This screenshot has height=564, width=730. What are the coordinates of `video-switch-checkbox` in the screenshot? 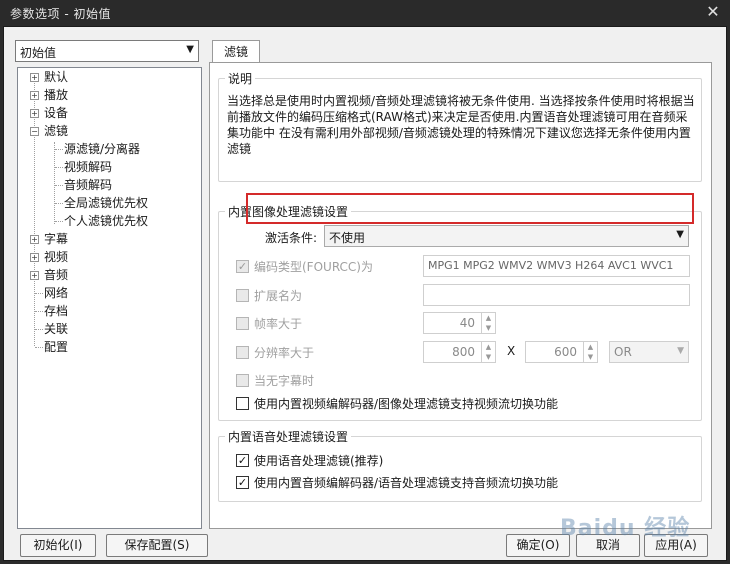 It's located at (242, 403).